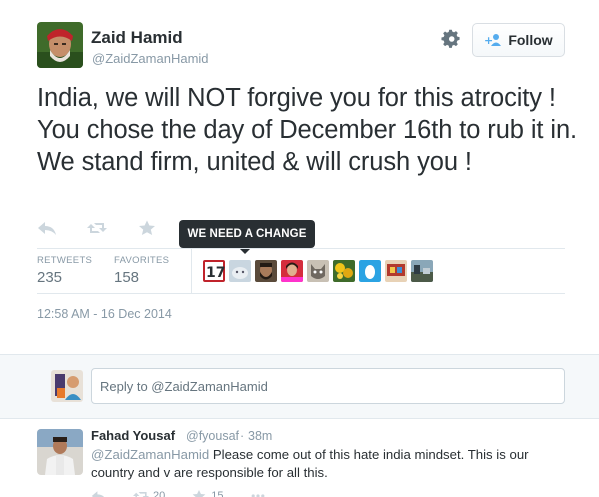 This screenshot has width=599, height=497. I want to click on reply-retweet-action: 20, so click(149, 493).